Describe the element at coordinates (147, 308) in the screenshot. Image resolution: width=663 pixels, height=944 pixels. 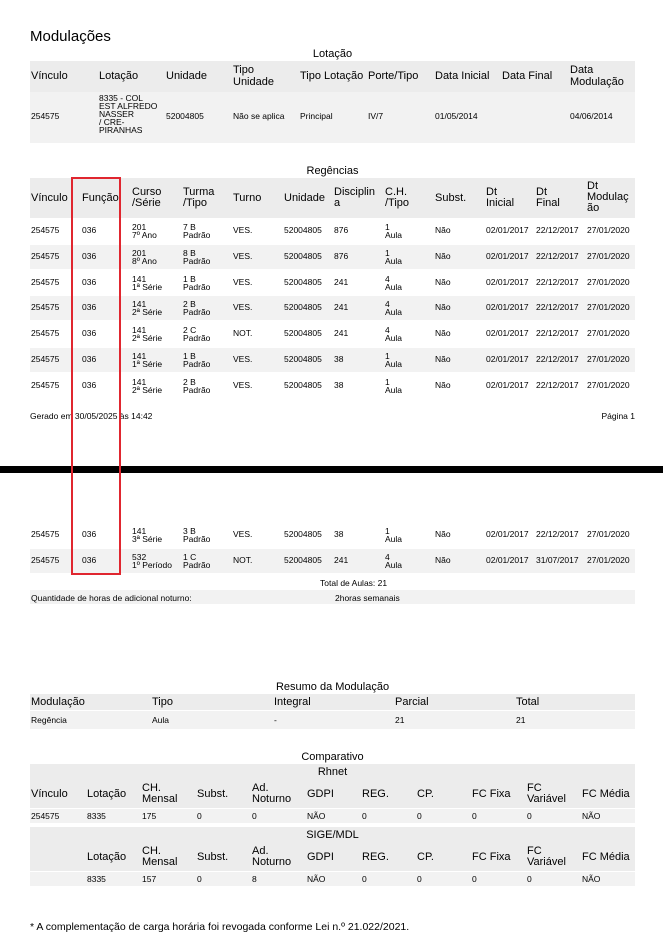
I see `regencia-cell-curso-serie: 141 2ª Série` at that location.